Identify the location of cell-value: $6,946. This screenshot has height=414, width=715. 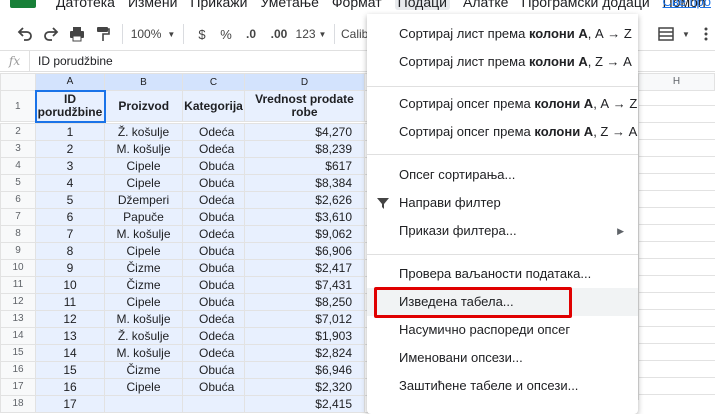
(304, 369).